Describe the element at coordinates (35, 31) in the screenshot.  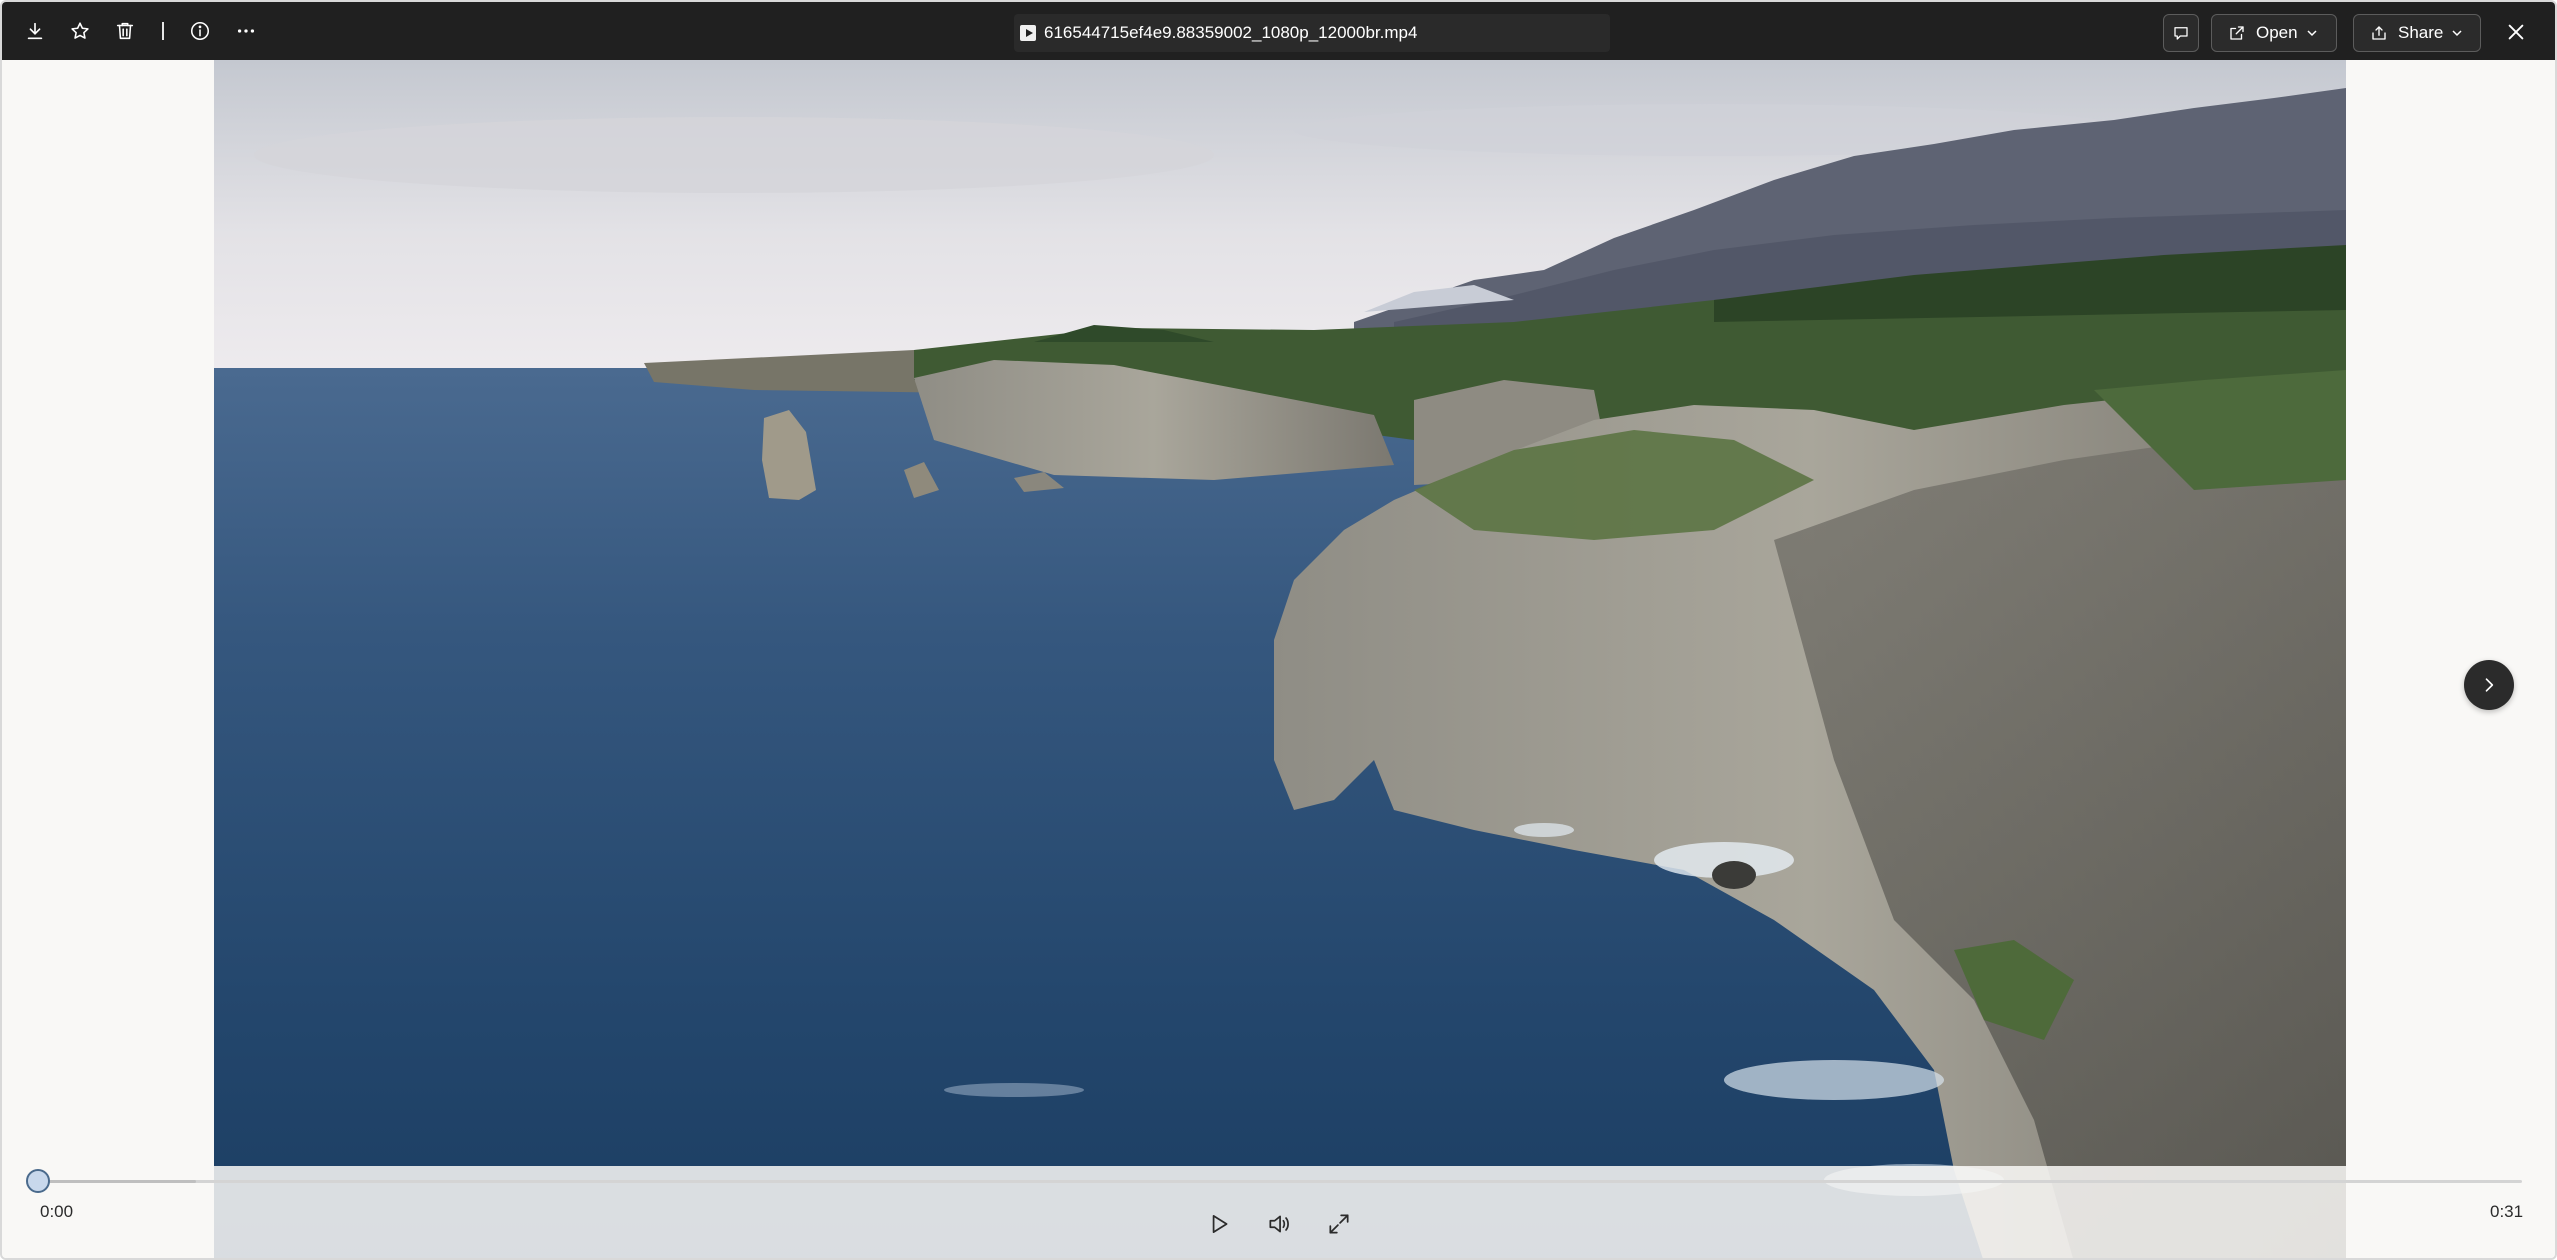
I see `download-icon` at that location.